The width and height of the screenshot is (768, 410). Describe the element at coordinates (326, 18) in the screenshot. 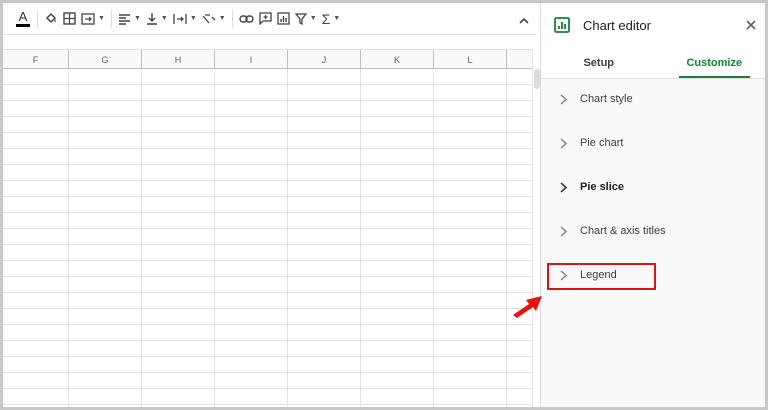

I see `sigma-icon: Σ` at that location.